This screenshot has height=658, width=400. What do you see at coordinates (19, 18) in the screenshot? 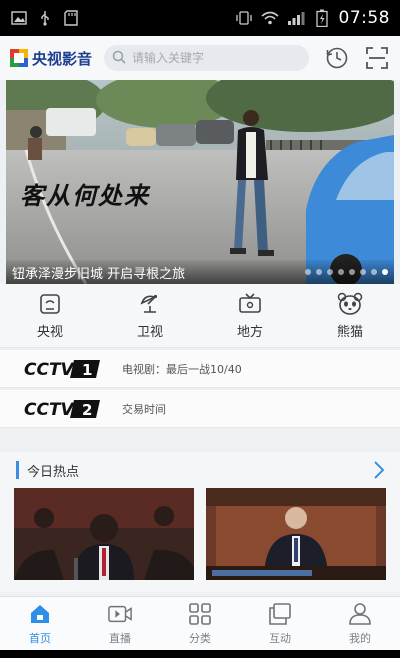
I see `image-notification-icon` at bounding box center [19, 18].